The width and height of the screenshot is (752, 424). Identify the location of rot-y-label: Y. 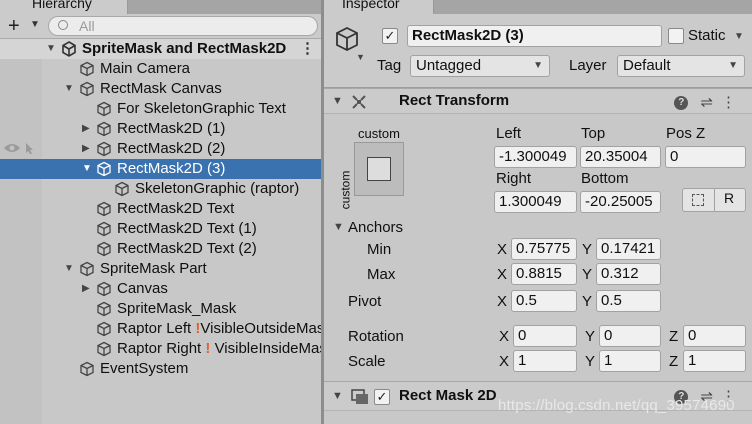
(590, 336).